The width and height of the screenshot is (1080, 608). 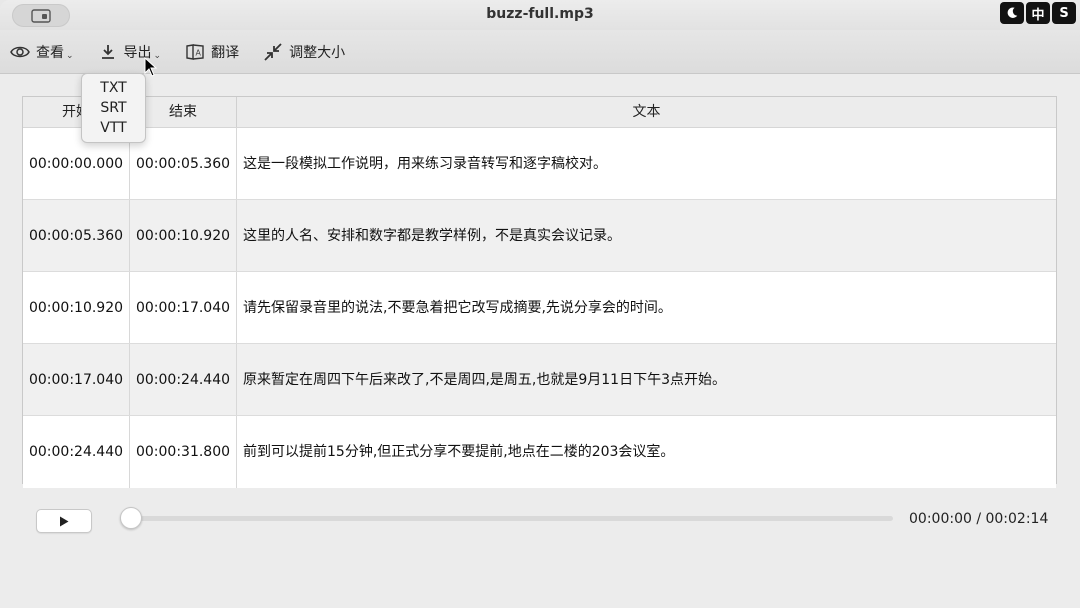 I want to click on menu-bar-tray: 中 S, so click(x=1038, y=13).